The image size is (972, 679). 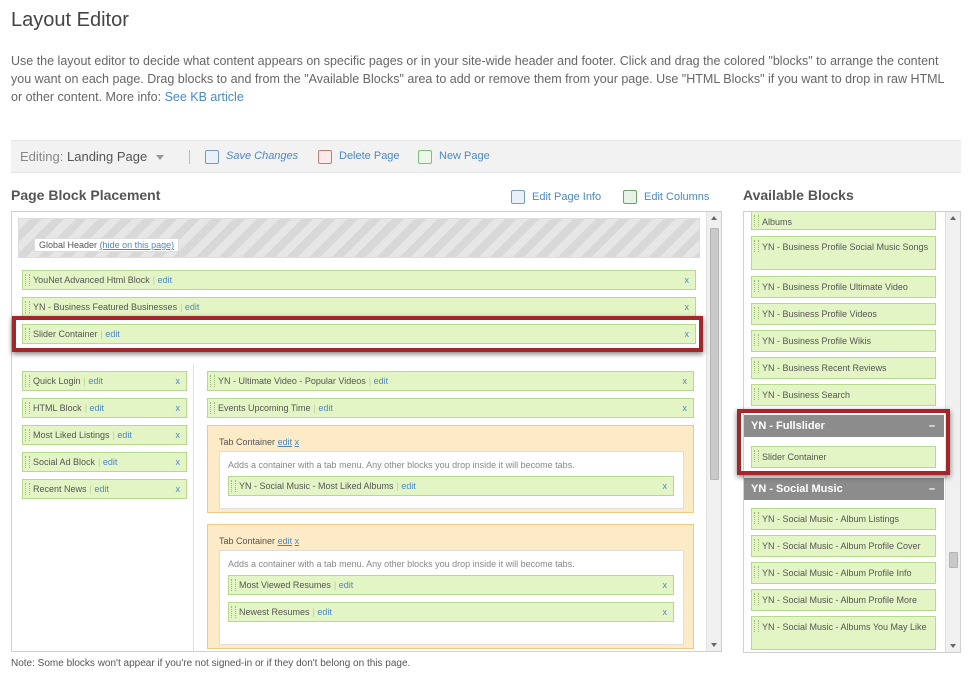 What do you see at coordinates (450, 408) in the screenshot?
I see `placed-block: Events Upcoming Timeedit x` at bounding box center [450, 408].